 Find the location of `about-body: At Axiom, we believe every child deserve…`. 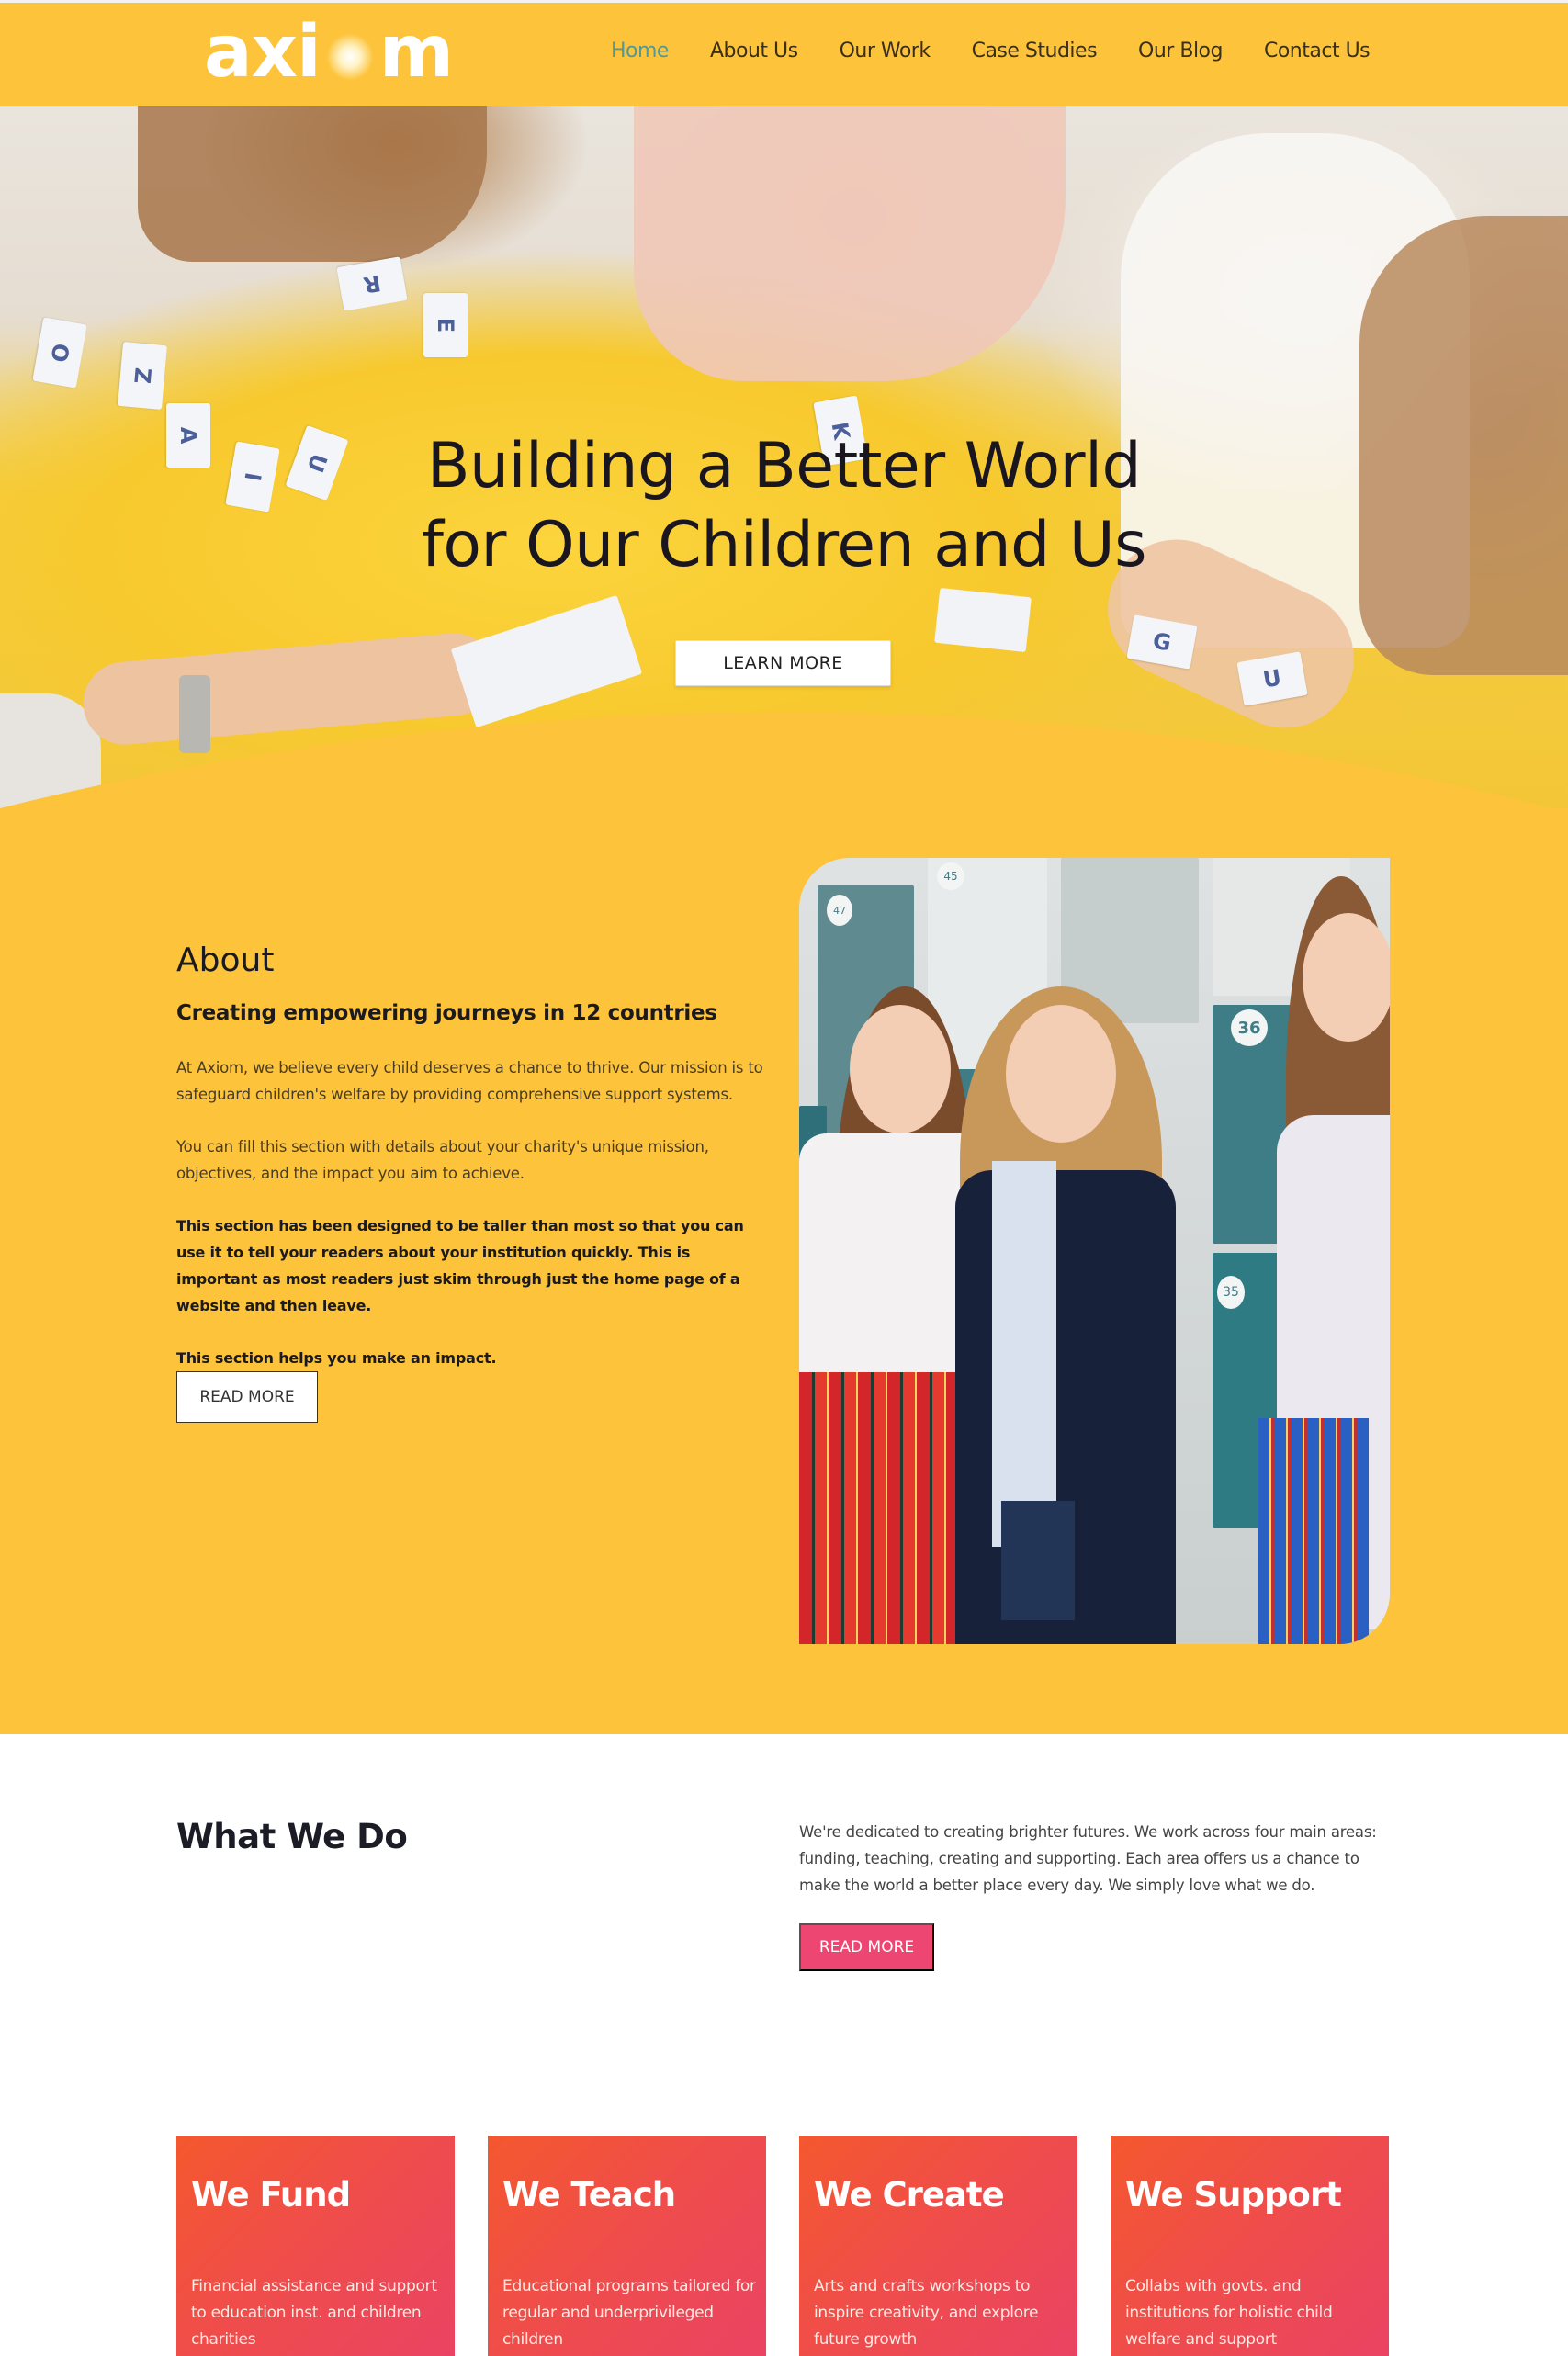

about-body: At Axiom, we believe every child deserve… is located at coordinates (475, 1225).